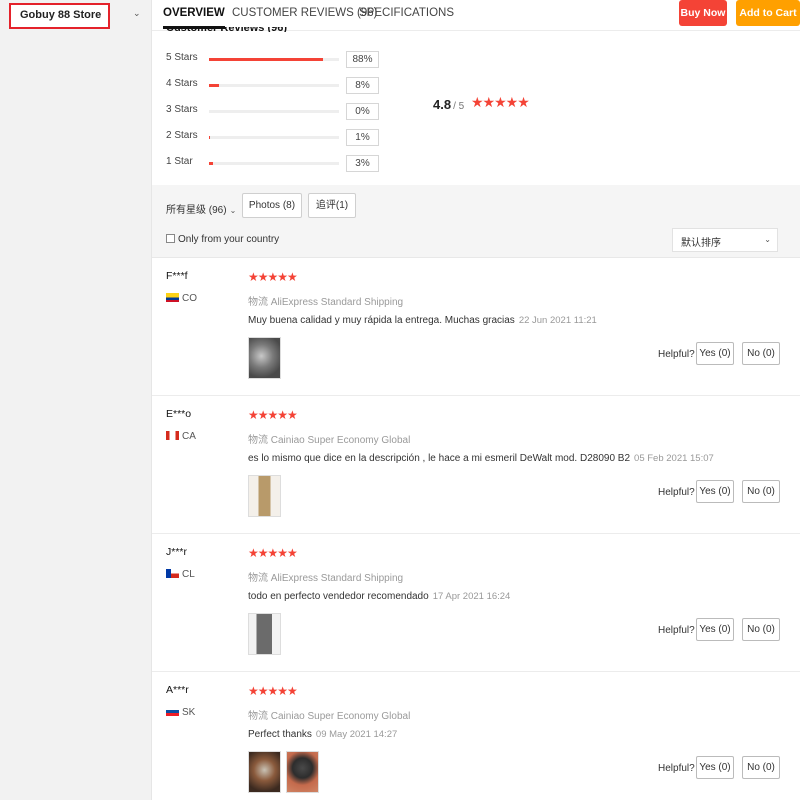  I want to click on distribution-percent: 88%, so click(362, 59).